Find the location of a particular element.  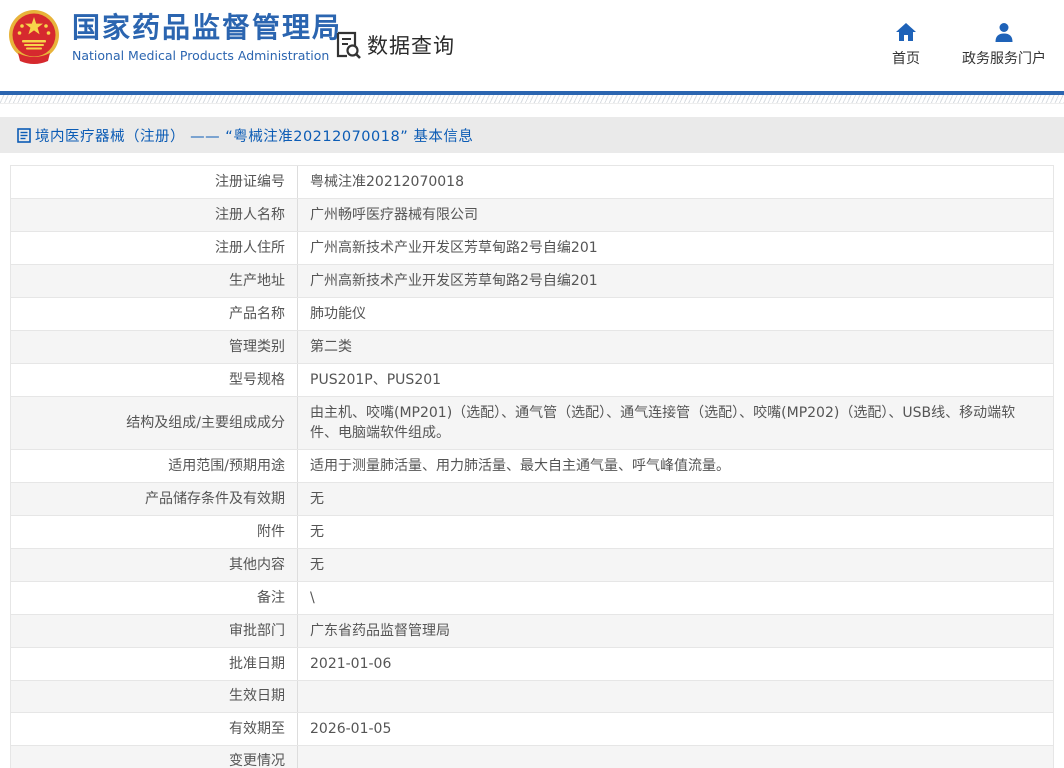

row-value: 粤械注准20212070018 is located at coordinates (387, 182).